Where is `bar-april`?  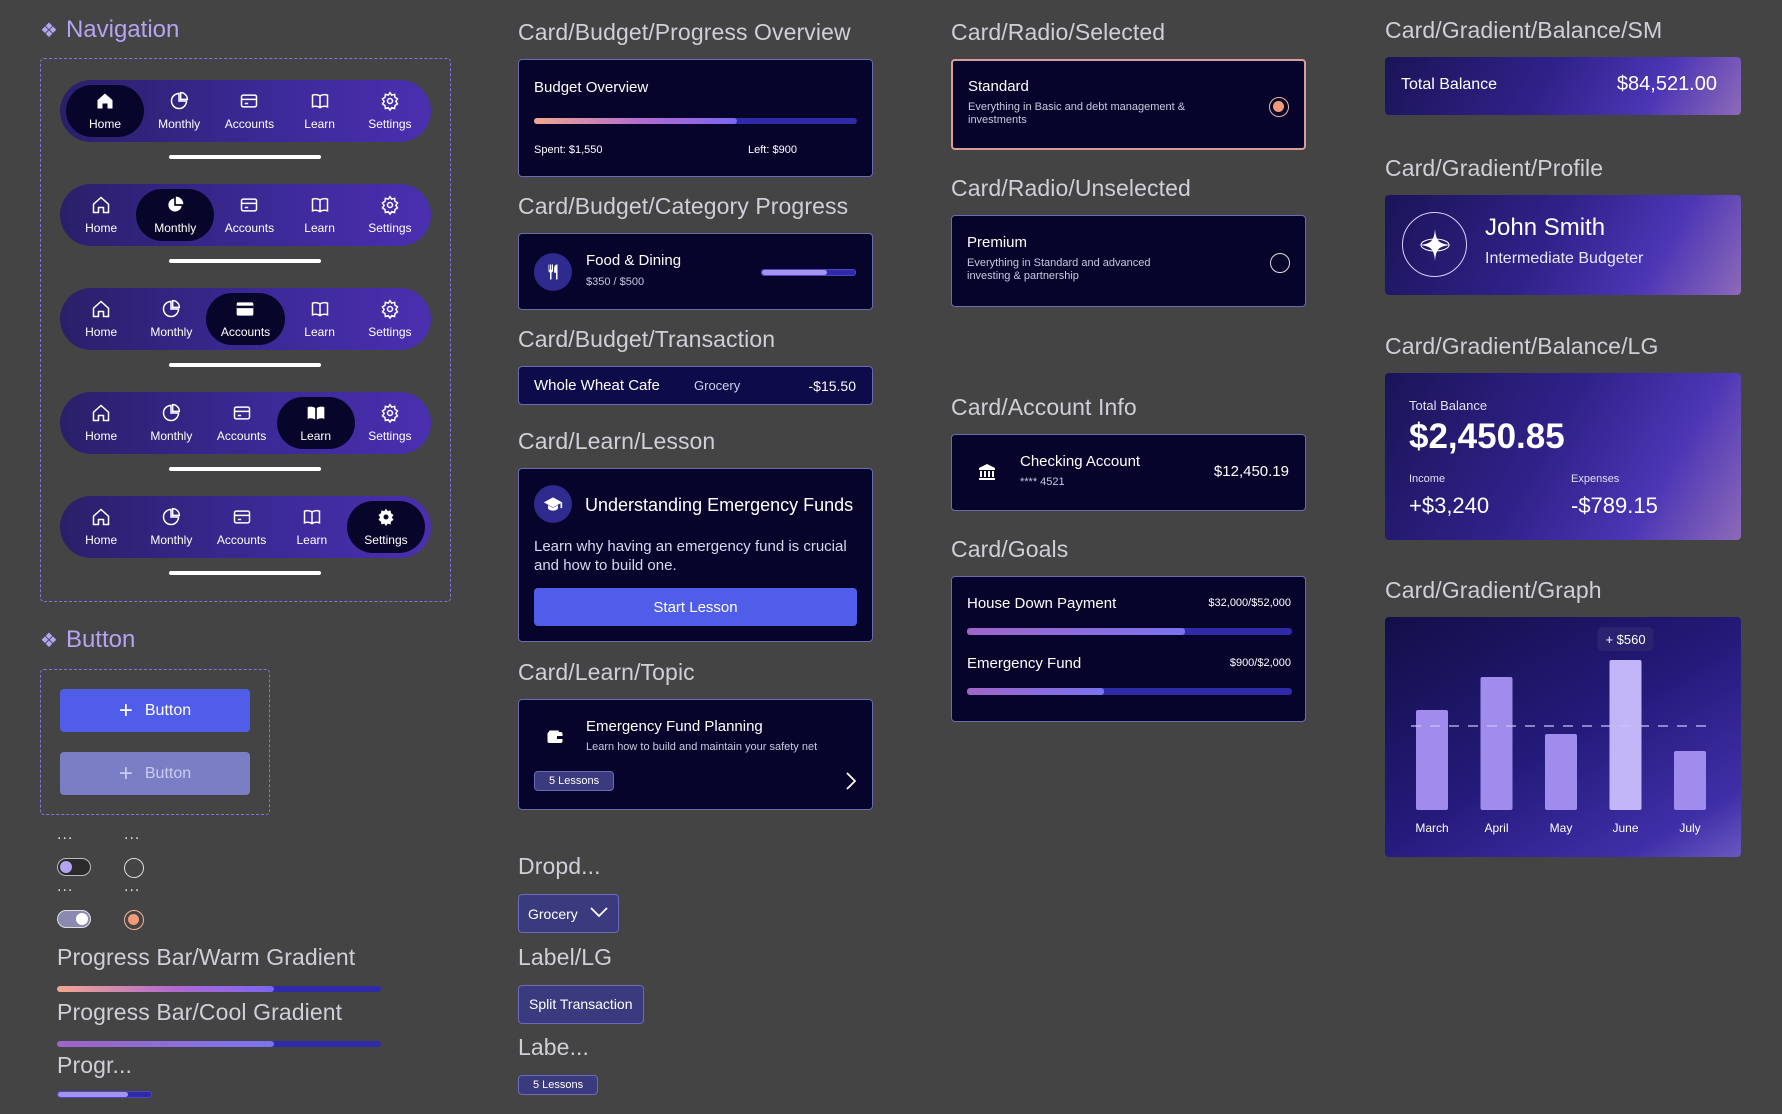
bar-april is located at coordinates (1496, 743).